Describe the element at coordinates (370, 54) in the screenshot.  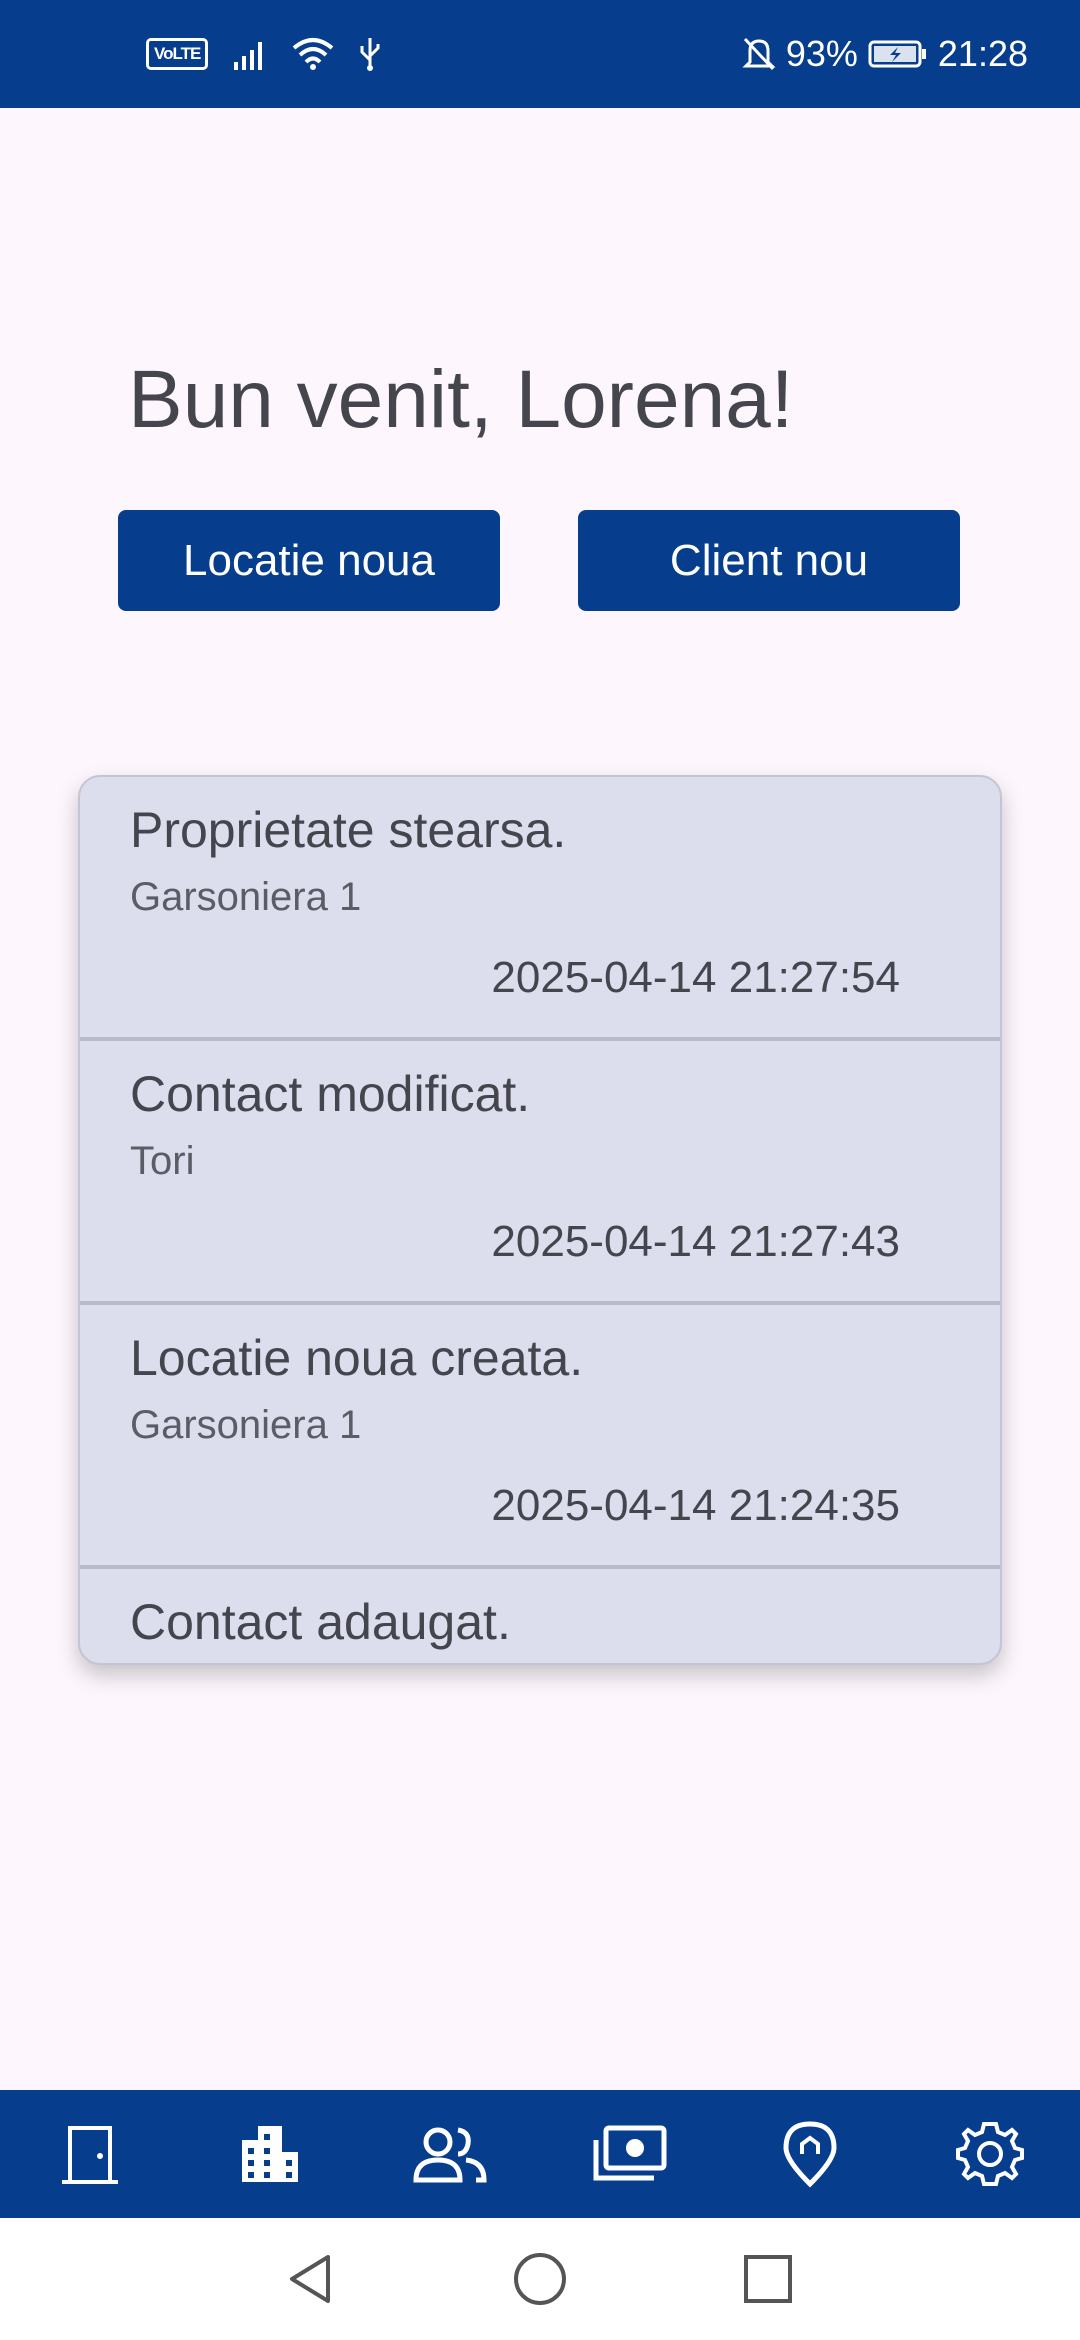
I see `usb-icon` at that location.